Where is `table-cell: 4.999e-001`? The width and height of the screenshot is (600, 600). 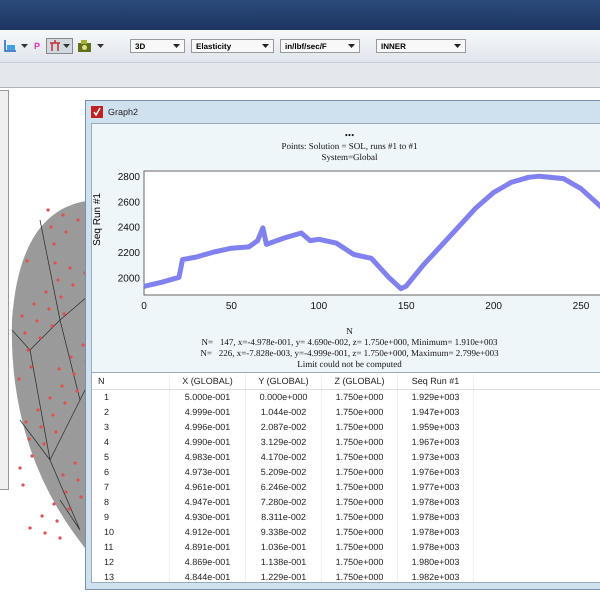 table-cell: 4.999e-001 is located at coordinates (208, 412).